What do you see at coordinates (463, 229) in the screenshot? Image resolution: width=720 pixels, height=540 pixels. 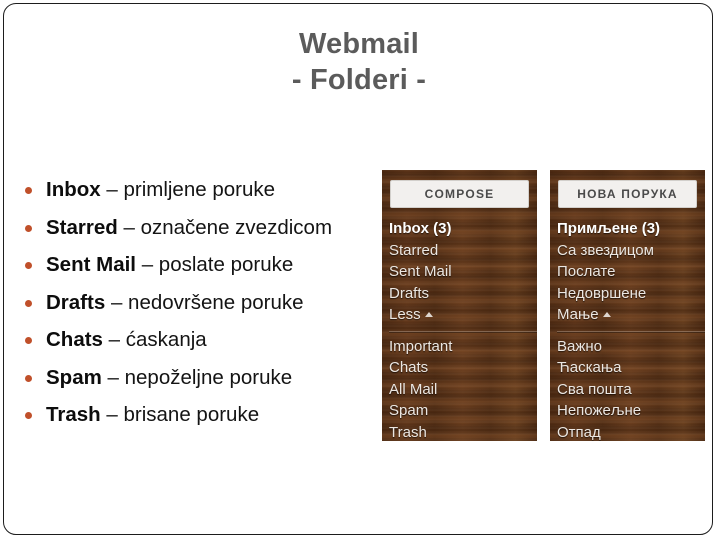 I see `sidebar-item-english: Inbox (3)` at bounding box center [463, 229].